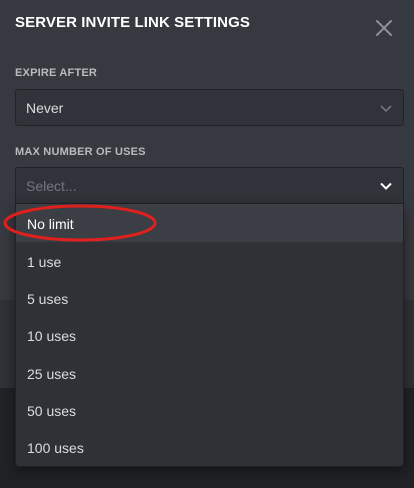  Describe the element at coordinates (209, 373) in the screenshot. I see `option-25-uses: 25 uses` at that location.